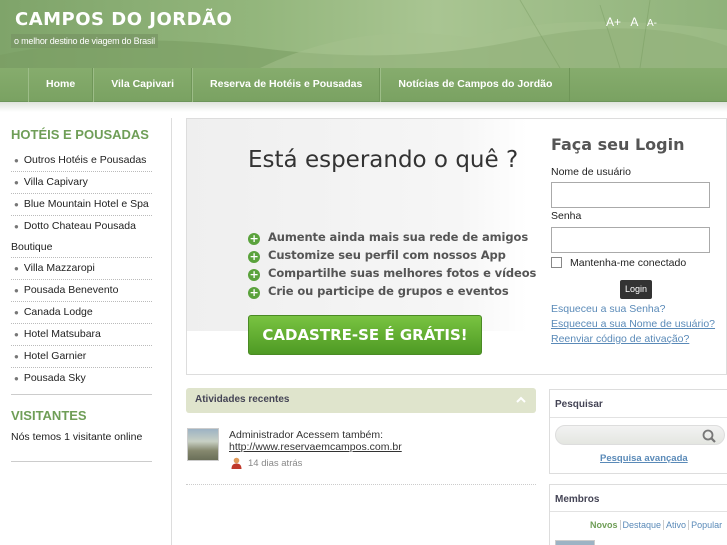  I want to click on search-input, so click(640, 435).